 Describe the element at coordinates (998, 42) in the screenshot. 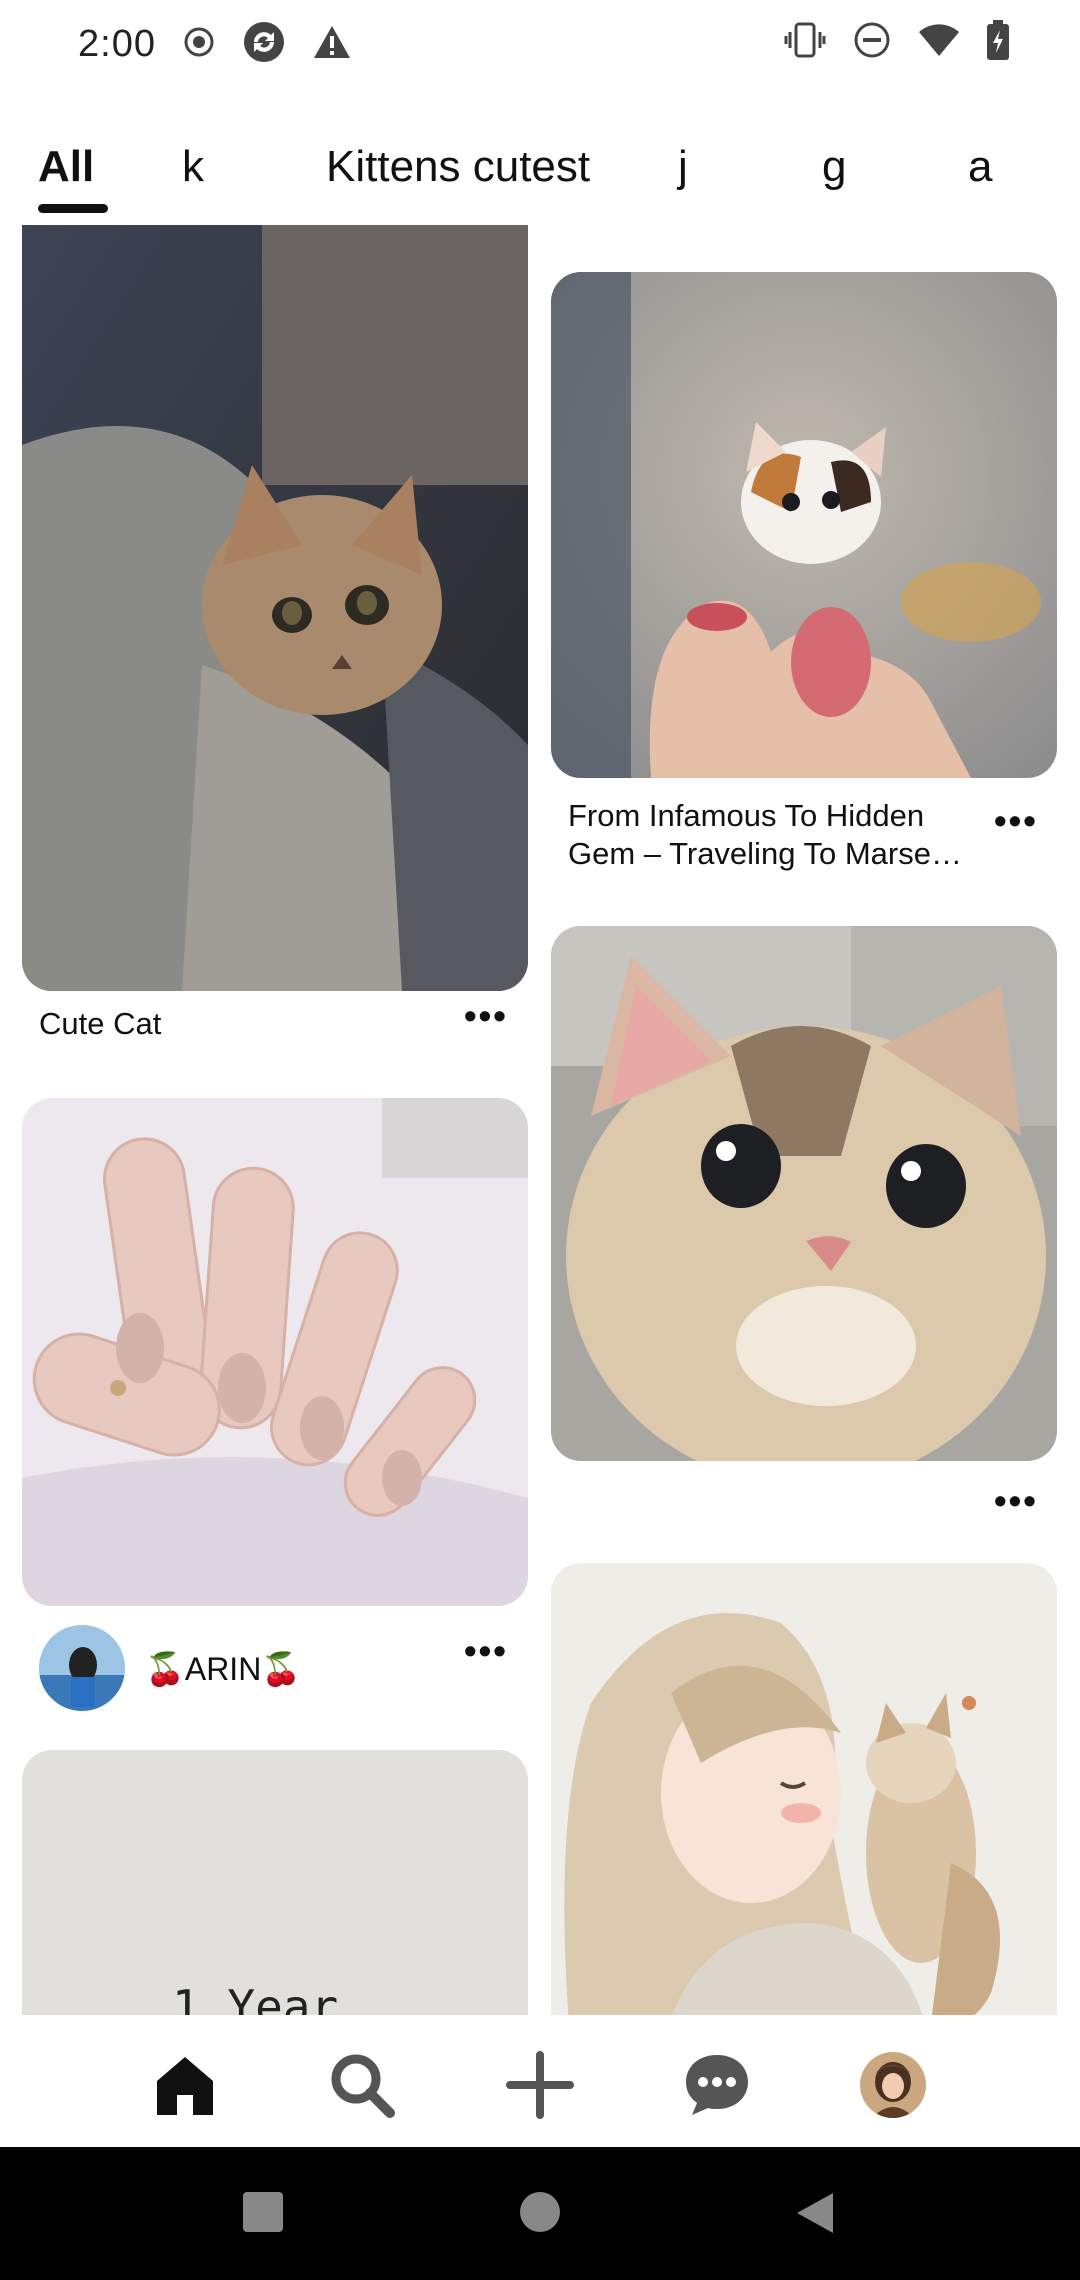

I see `battery-charging-icon` at that location.